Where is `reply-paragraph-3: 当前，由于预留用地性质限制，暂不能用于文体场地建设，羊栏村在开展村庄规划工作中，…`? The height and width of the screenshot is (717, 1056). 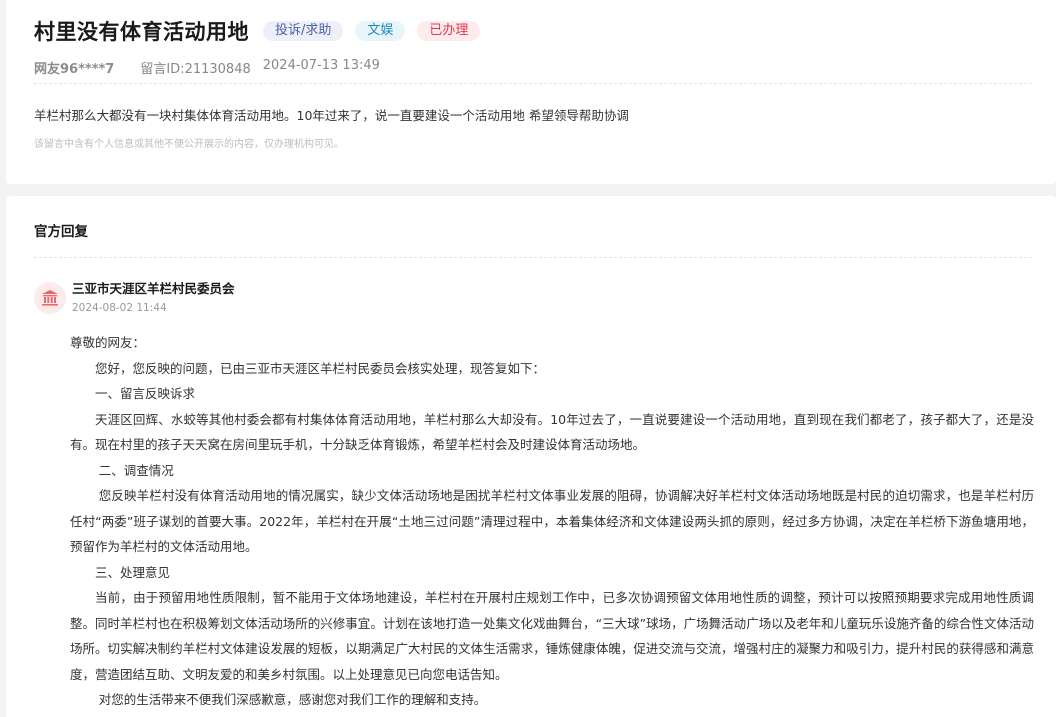 reply-paragraph-3: 当前，由于预留用地性质限制，暂不能用于文体场地建设，羊栏村在开展村庄规划工作中，… is located at coordinates (552, 636).